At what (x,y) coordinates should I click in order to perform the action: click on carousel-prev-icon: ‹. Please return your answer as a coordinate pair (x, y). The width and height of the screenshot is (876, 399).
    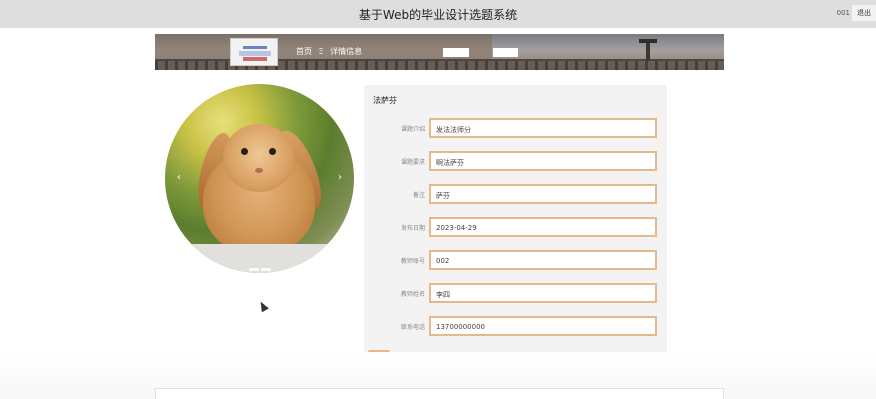
    Looking at the image, I should click on (179, 177).